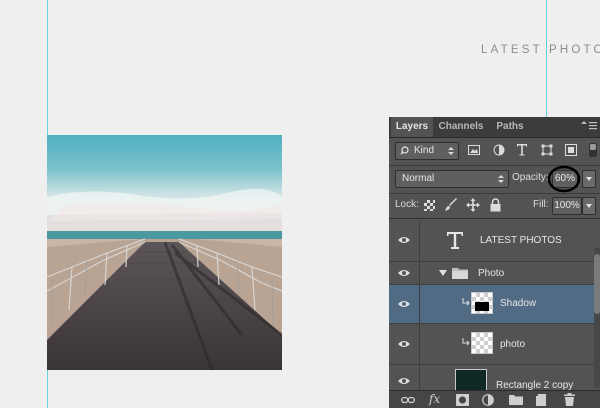 This screenshot has width=600, height=408. I want to click on layer-name: photo, so click(513, 344).